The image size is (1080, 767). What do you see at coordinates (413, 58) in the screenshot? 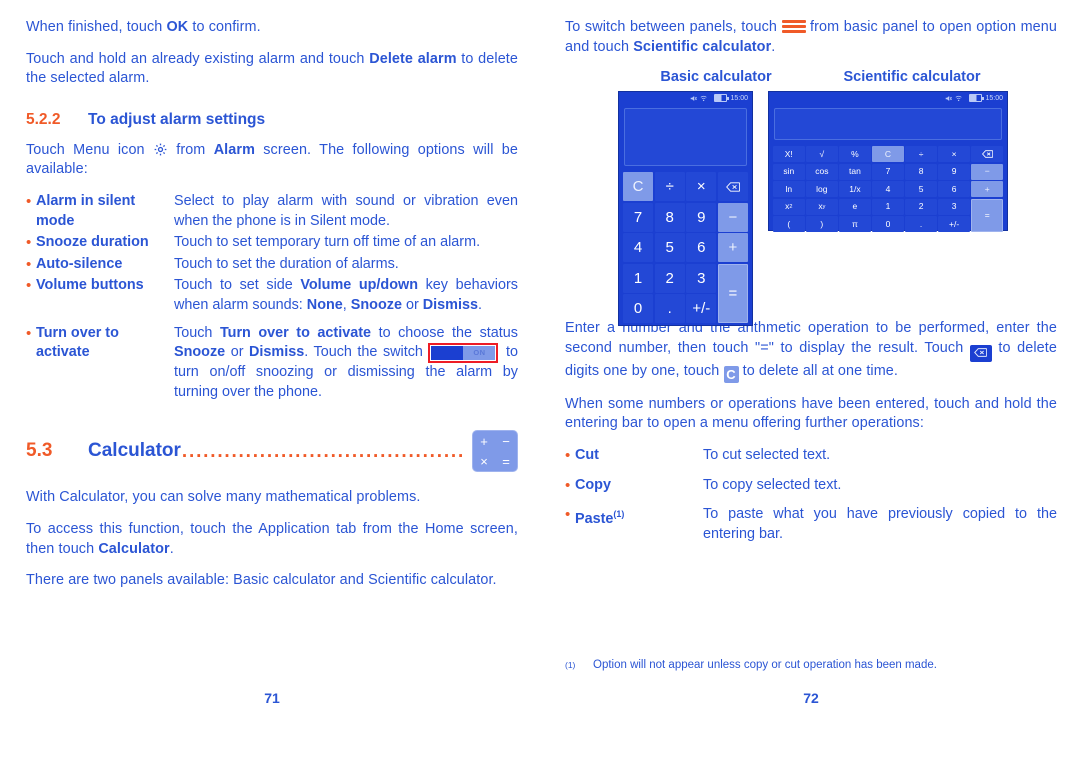
I see `bold-delete-alarm: Delete alarm` at bounding box center [413, 58].